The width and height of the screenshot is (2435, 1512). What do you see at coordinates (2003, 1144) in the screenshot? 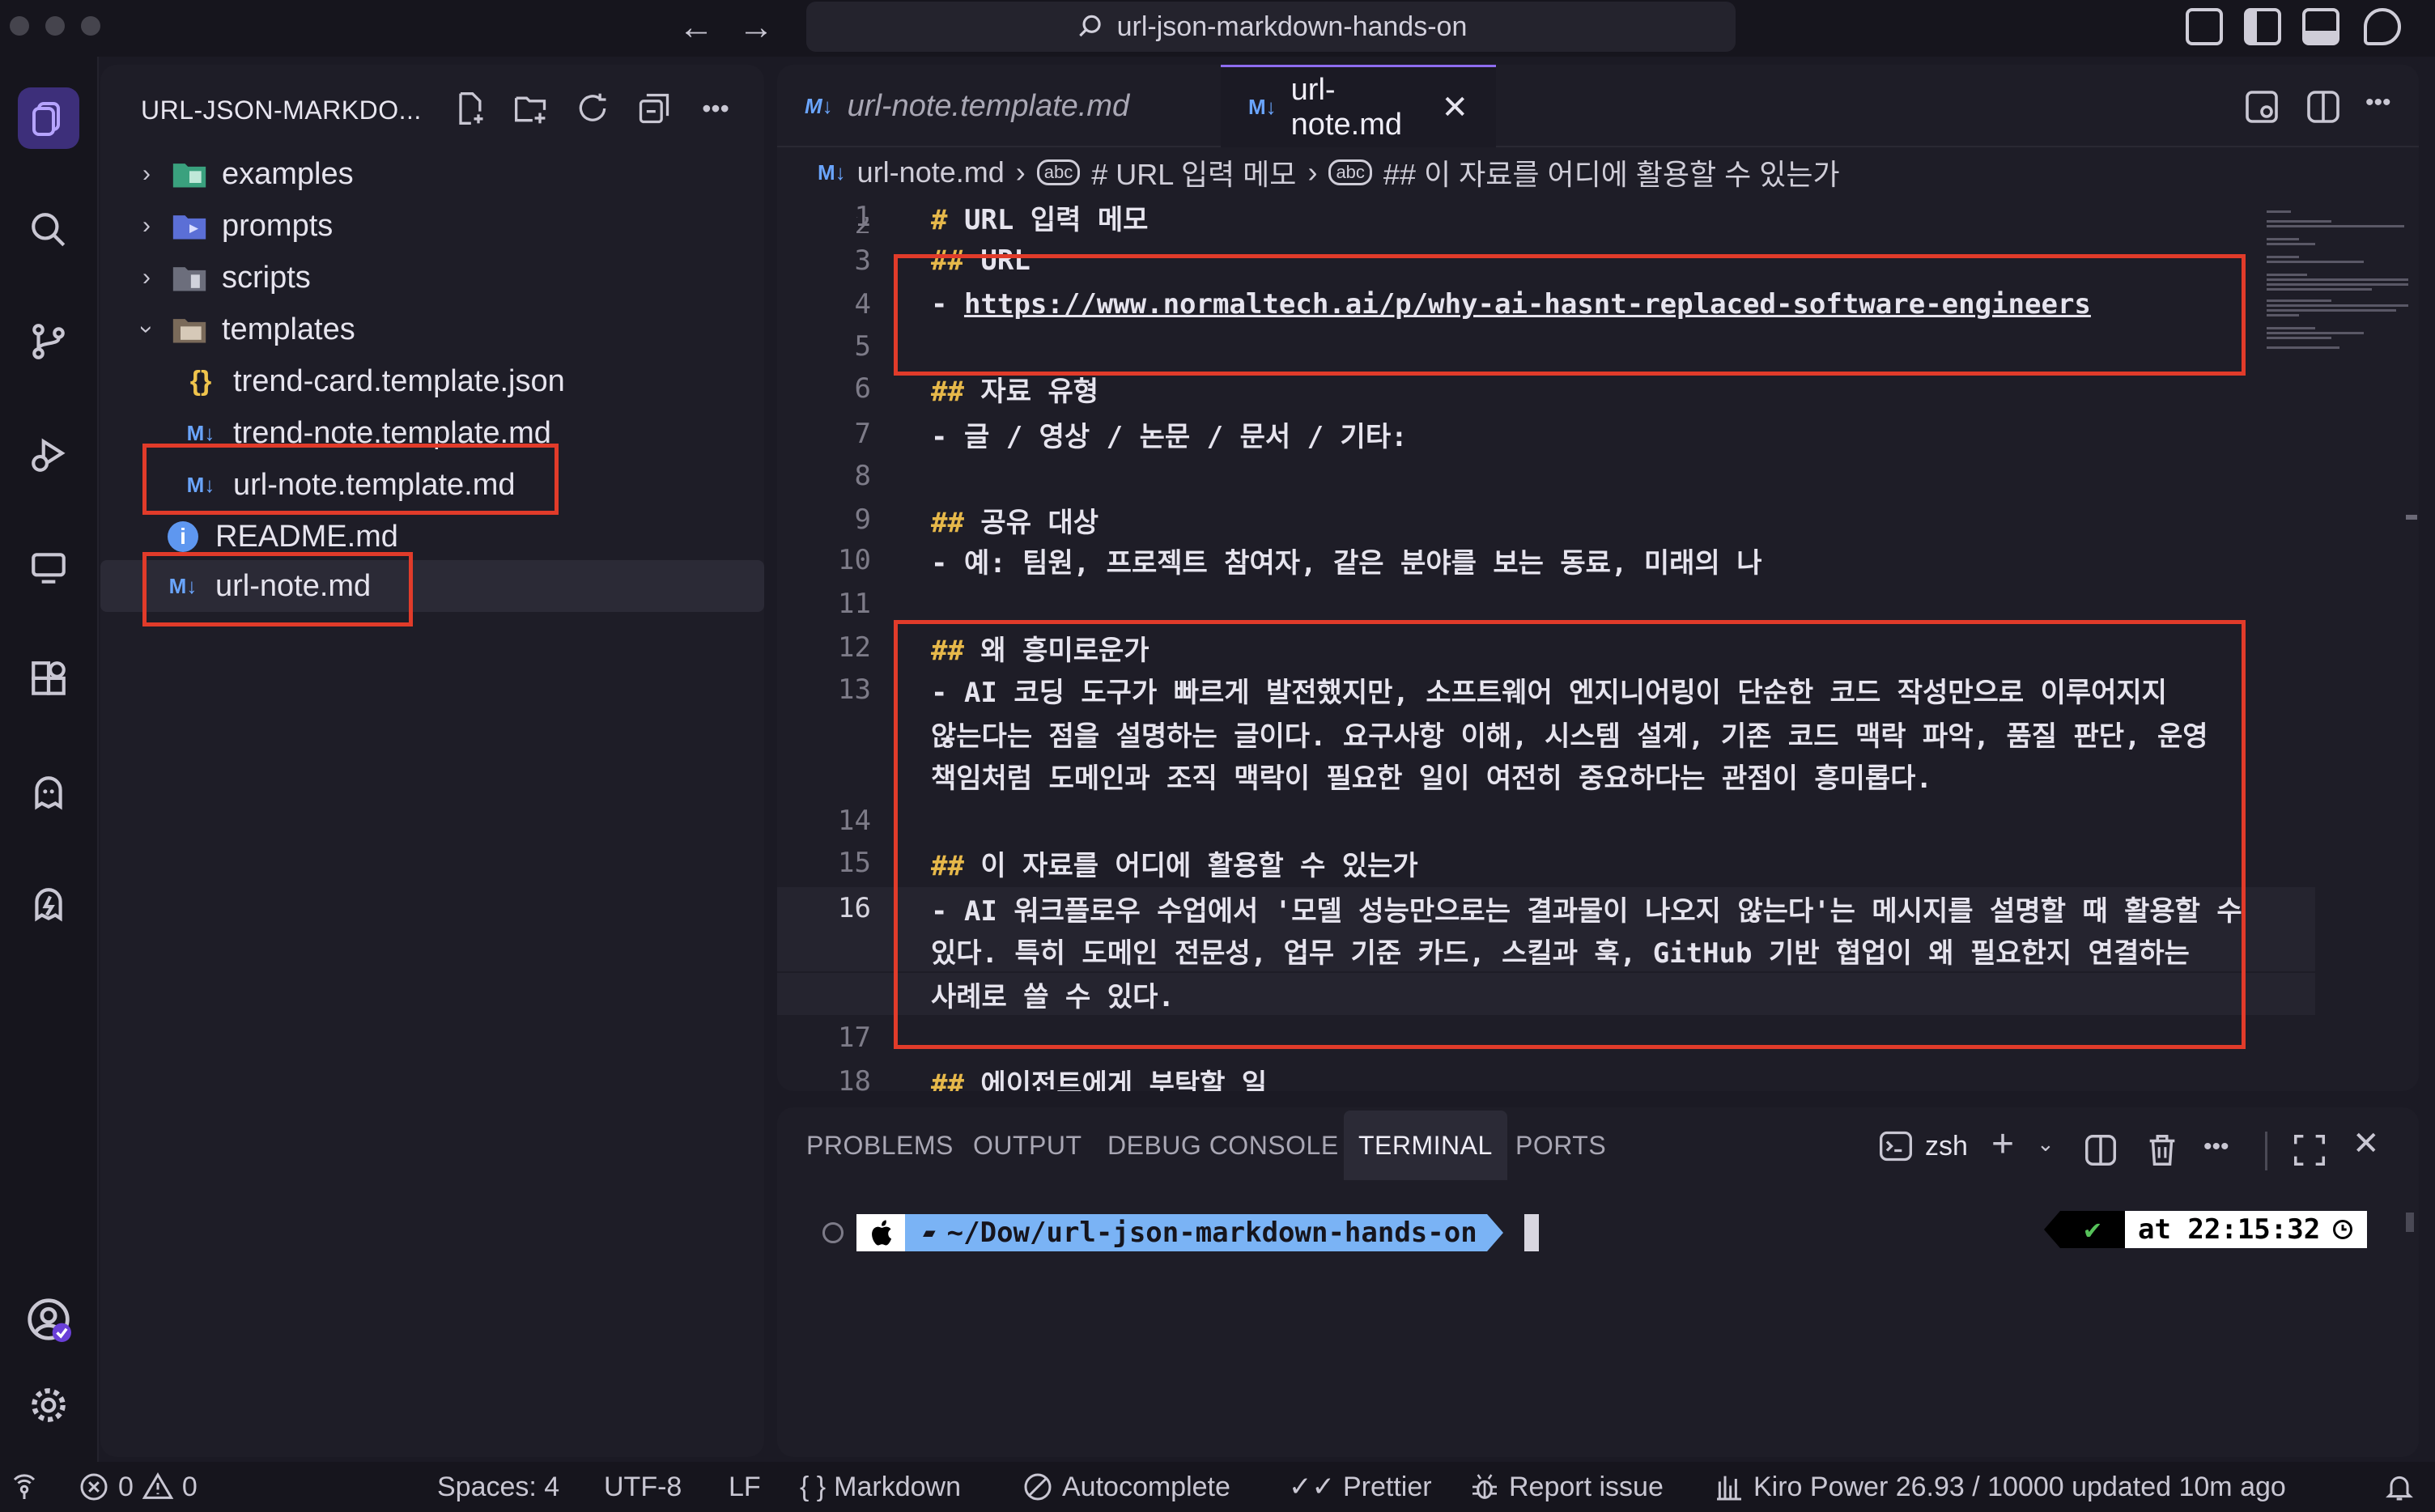
I see `add-terminal-icon: +` at bounding box center [2003, 1144].